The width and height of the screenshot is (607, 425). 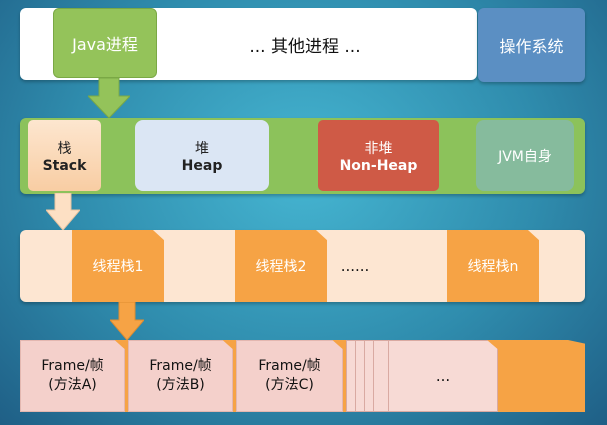 I want to click on jvm-self-box: JVM自身, so click(x=525, y=155).